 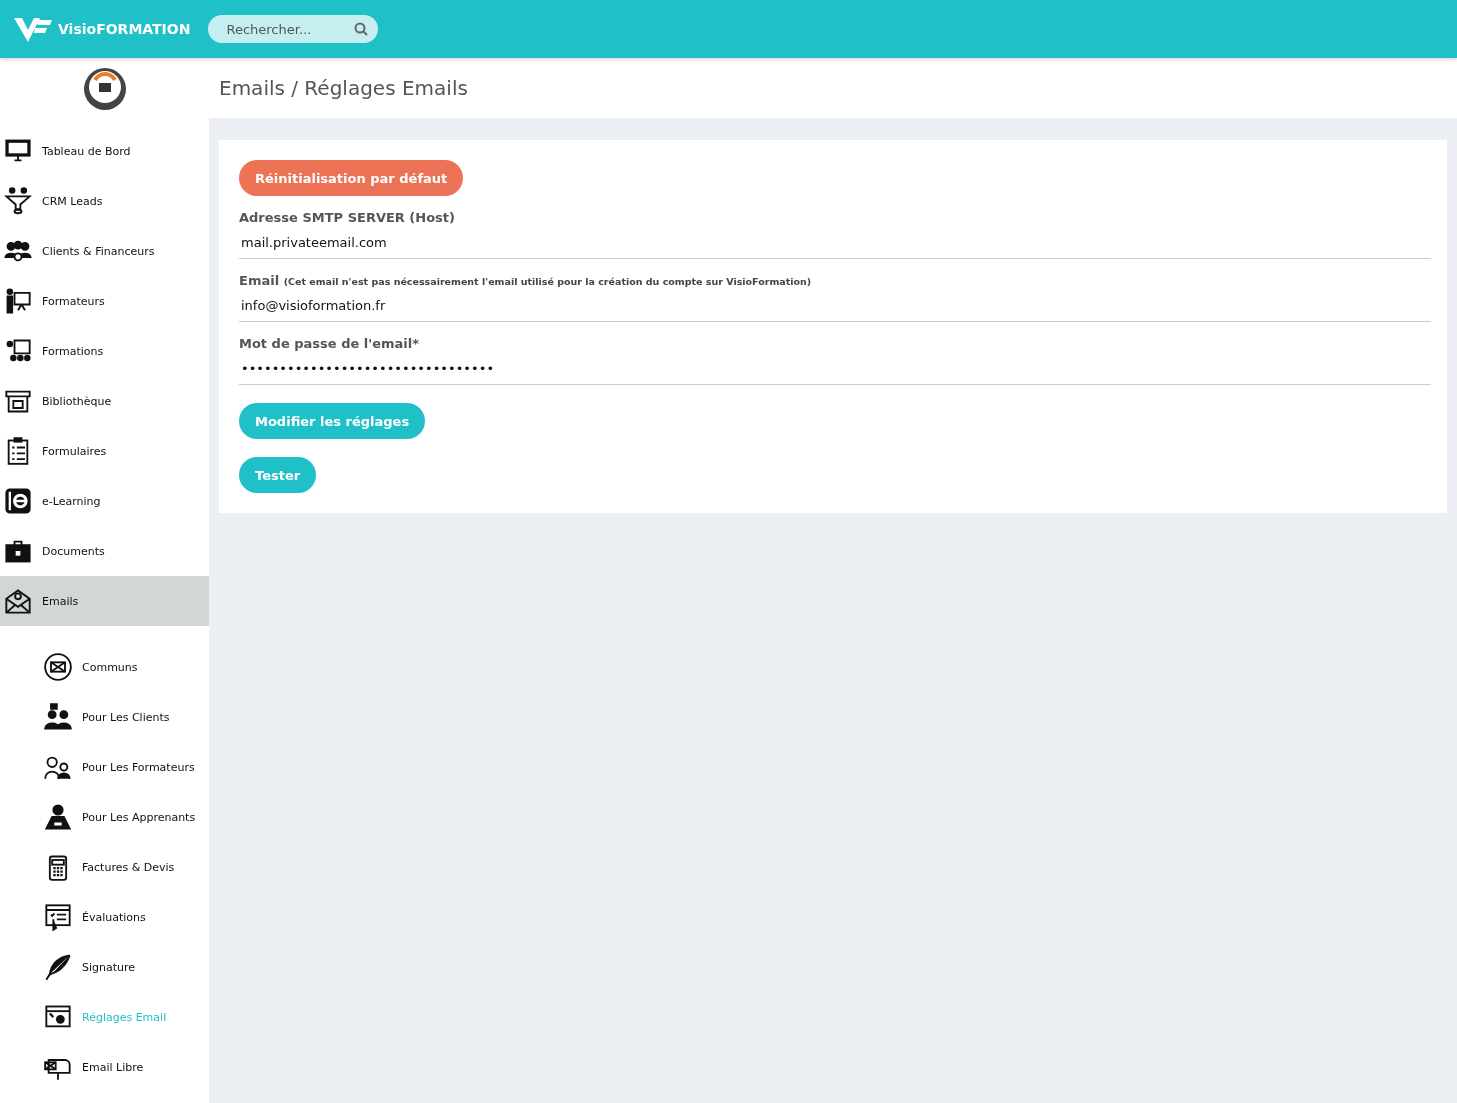 What do you see at coordinates (259, 280) in the screenshot?
I see `field-label: Email` at bounding box center [259, 280].